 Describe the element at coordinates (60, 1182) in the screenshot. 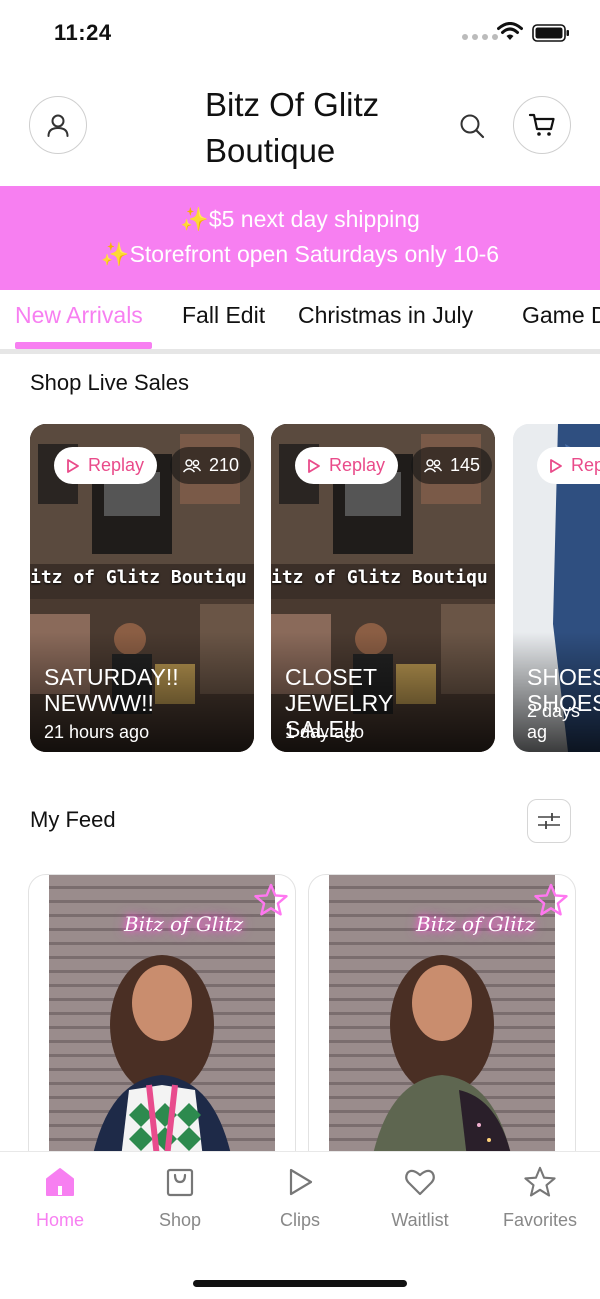

I see `home-icon` at that location.